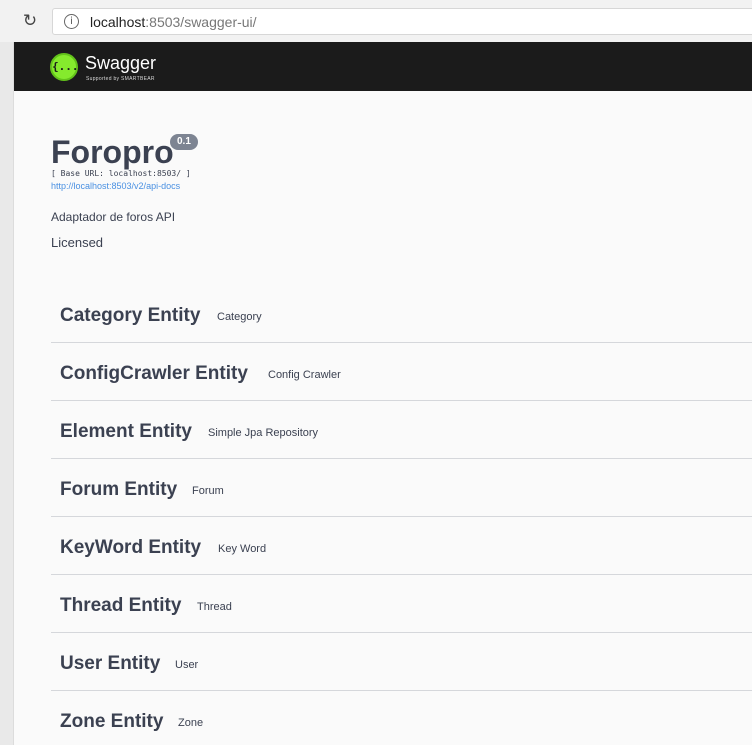 This screenshot has height=745, width=752. I want to click on swagger-brand: Swagger, so click(120, 63).